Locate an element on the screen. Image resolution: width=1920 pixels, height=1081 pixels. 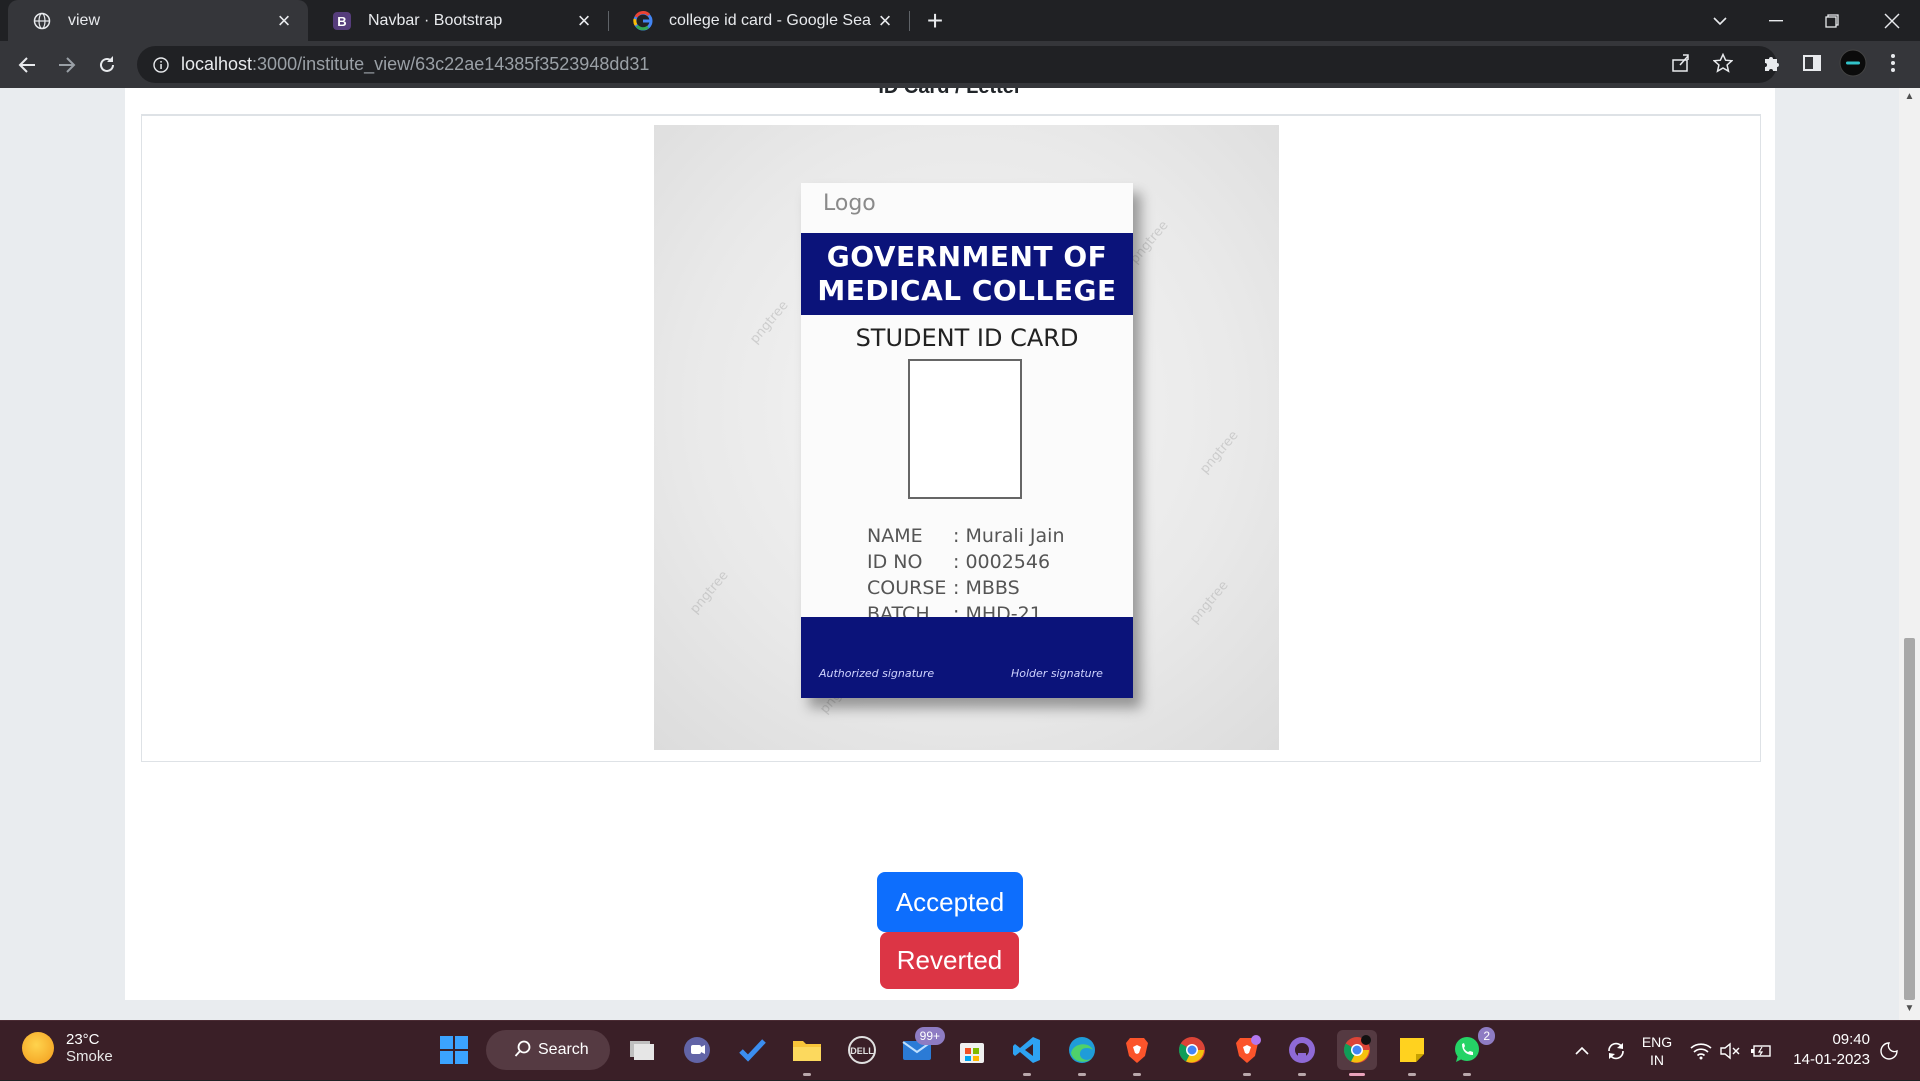
scroll-down-icon: ▼ is located at coordinates (1909, 1008).